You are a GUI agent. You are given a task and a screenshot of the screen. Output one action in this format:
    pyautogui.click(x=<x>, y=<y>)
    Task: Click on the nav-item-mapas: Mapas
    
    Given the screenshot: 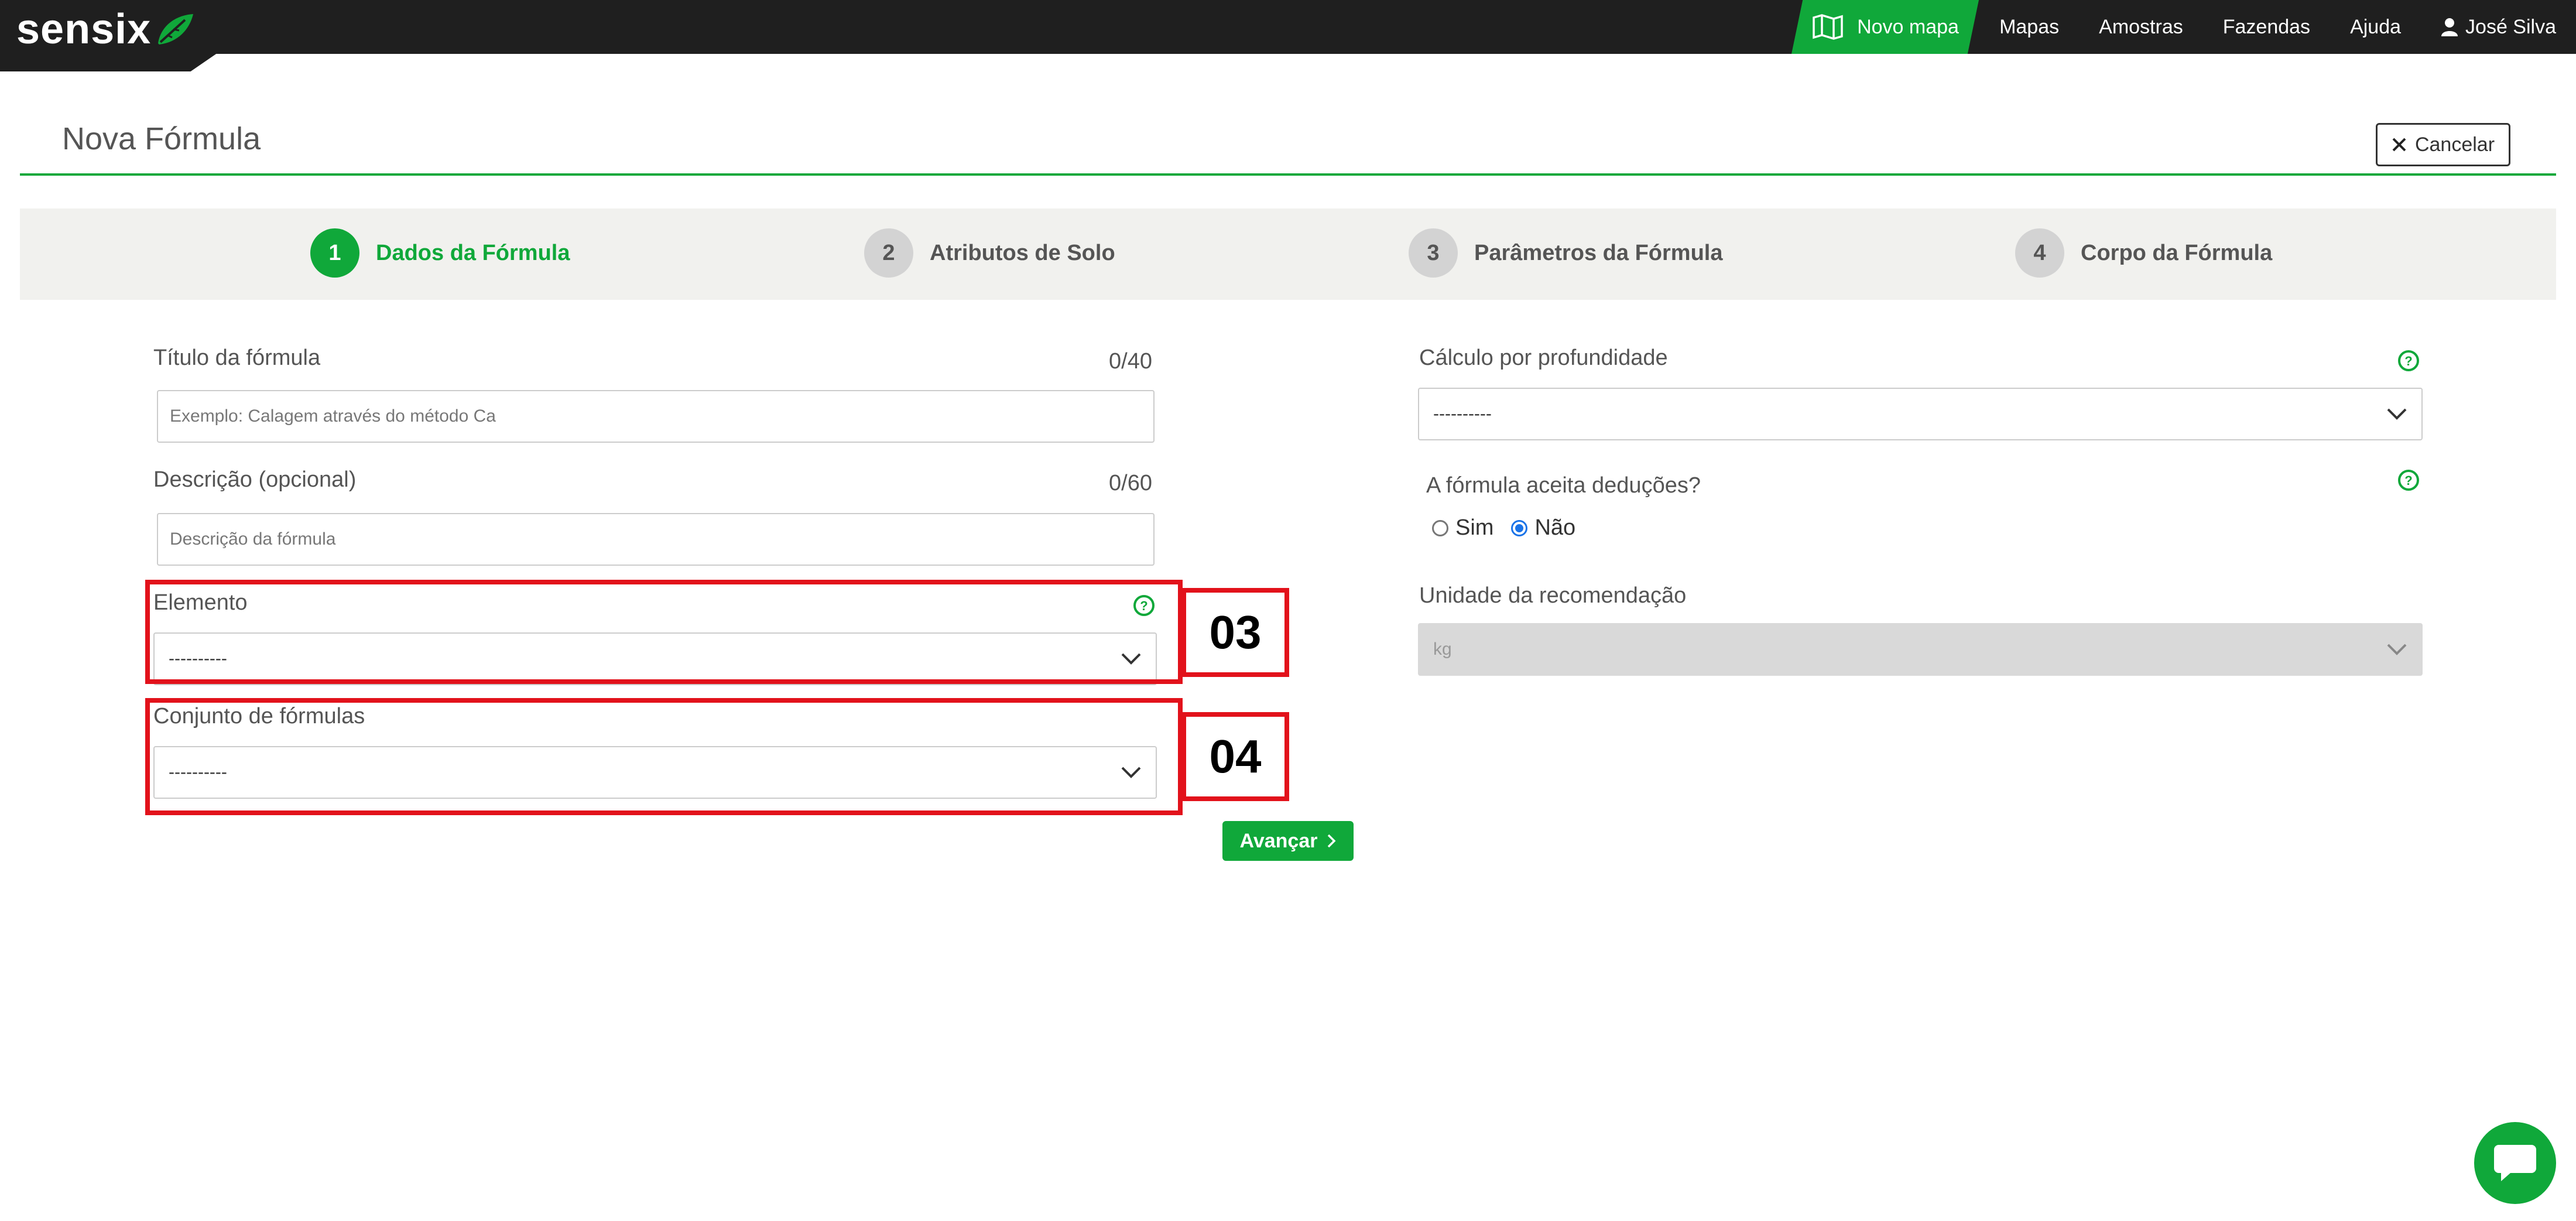 What is the action you would take?
    pyautogui.click(x=2029, y=27)
    